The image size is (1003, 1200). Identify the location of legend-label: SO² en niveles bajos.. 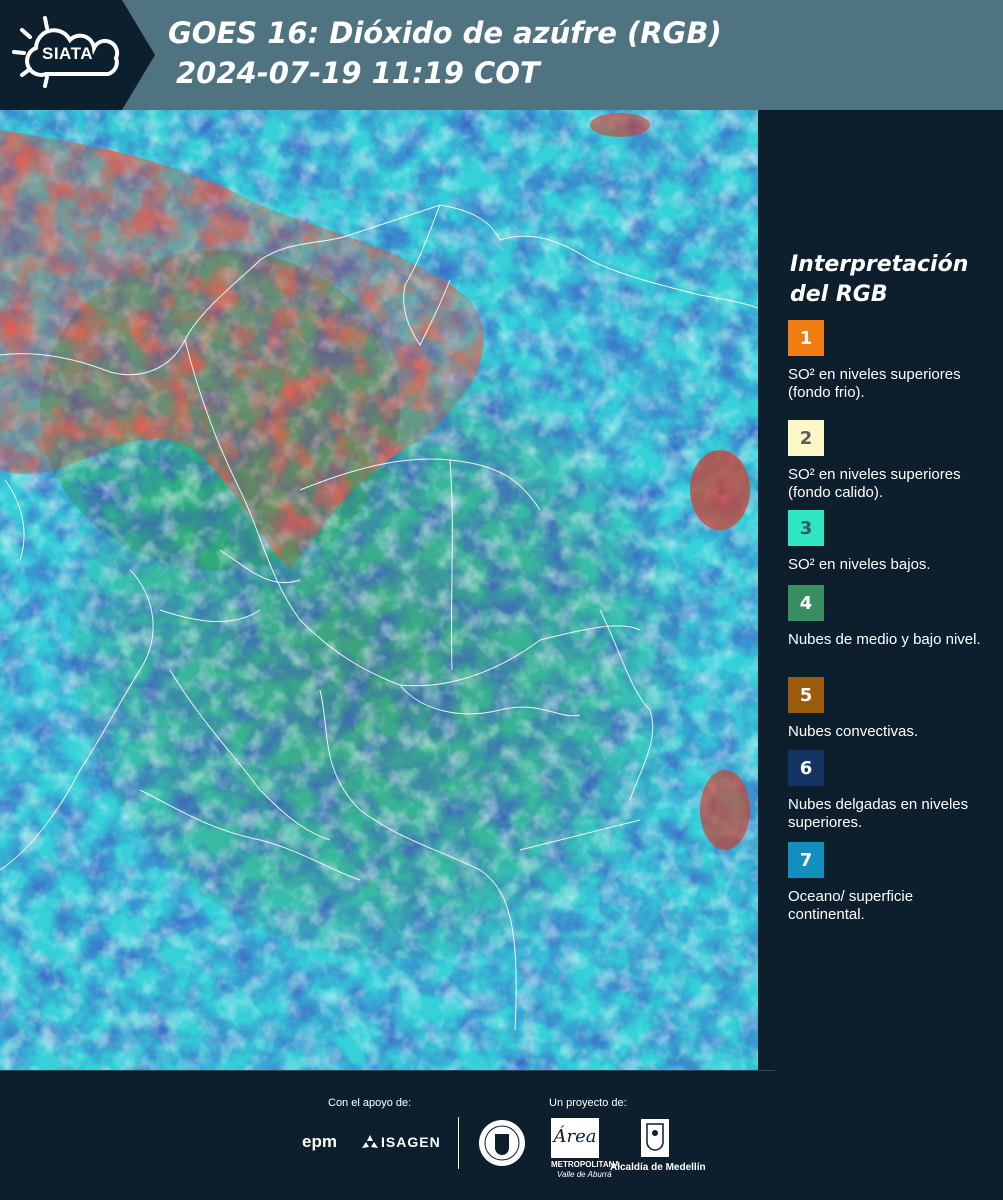
(859, 564).